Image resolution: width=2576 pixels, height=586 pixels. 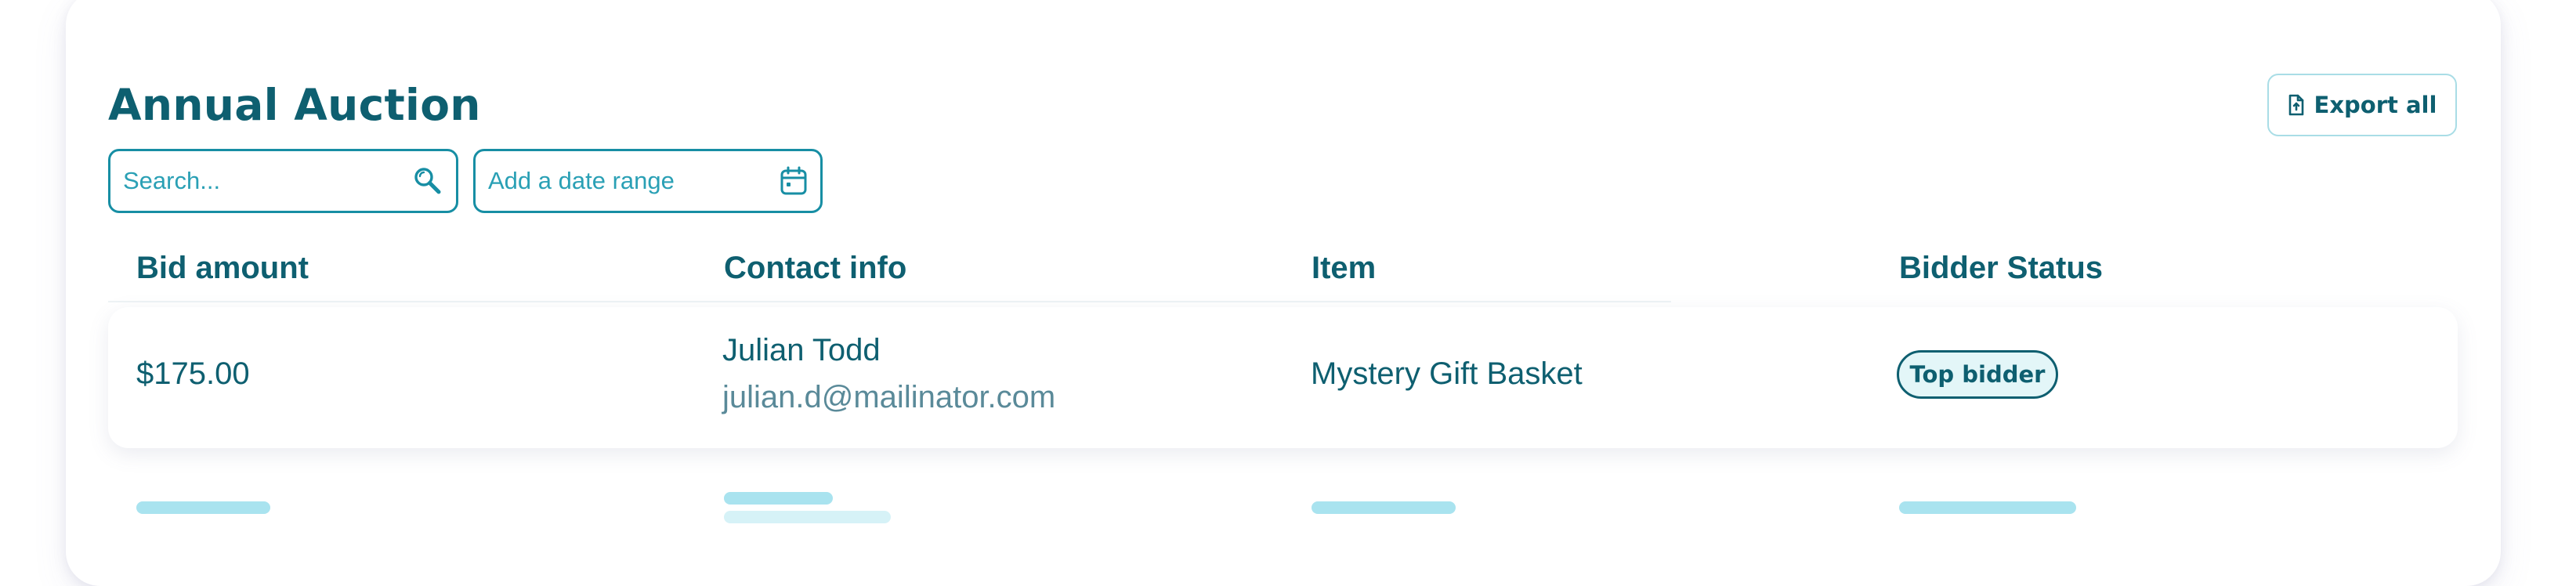 What do you see at coordinates (2375, 105) in the screenshot?
I see `export-all-label: Export all` at bounding box center [2375, 105].